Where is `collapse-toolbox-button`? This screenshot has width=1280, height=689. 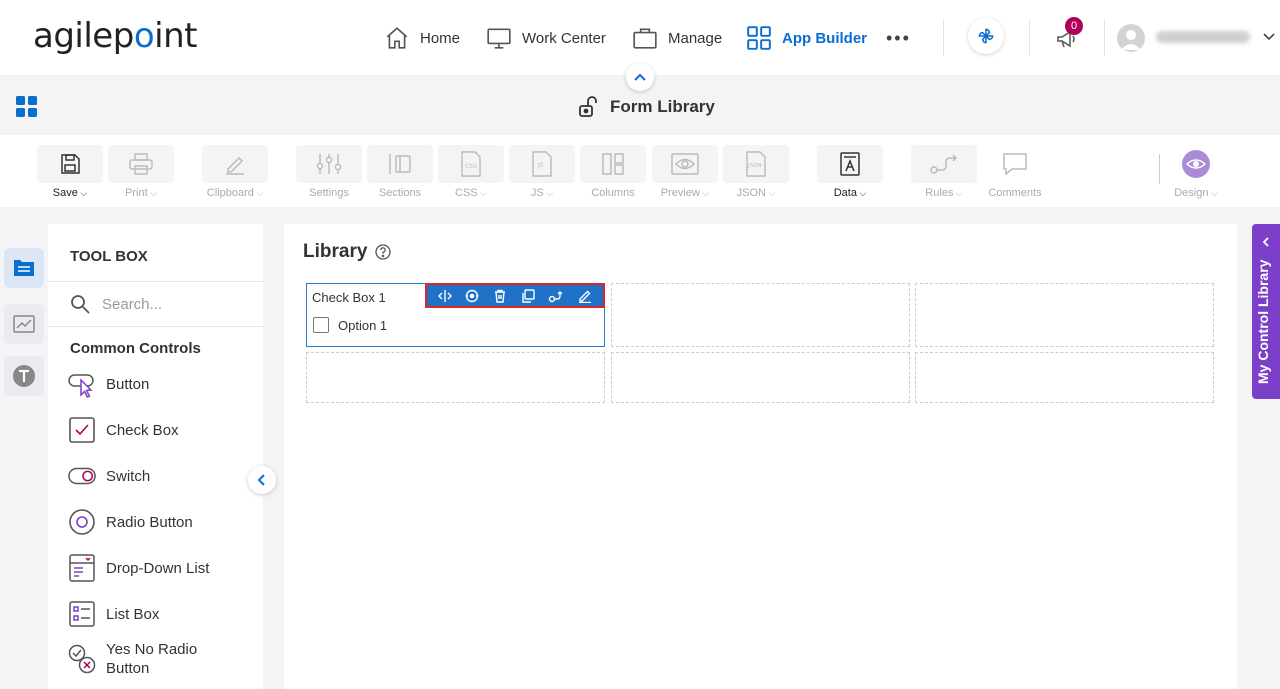 collapse-toolbox-button is located at coordinates (262, 480).